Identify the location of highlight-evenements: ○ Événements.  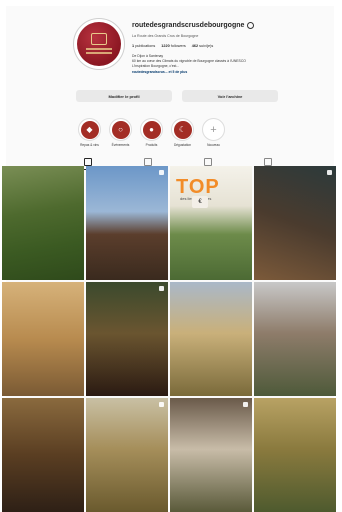
(120, 132).